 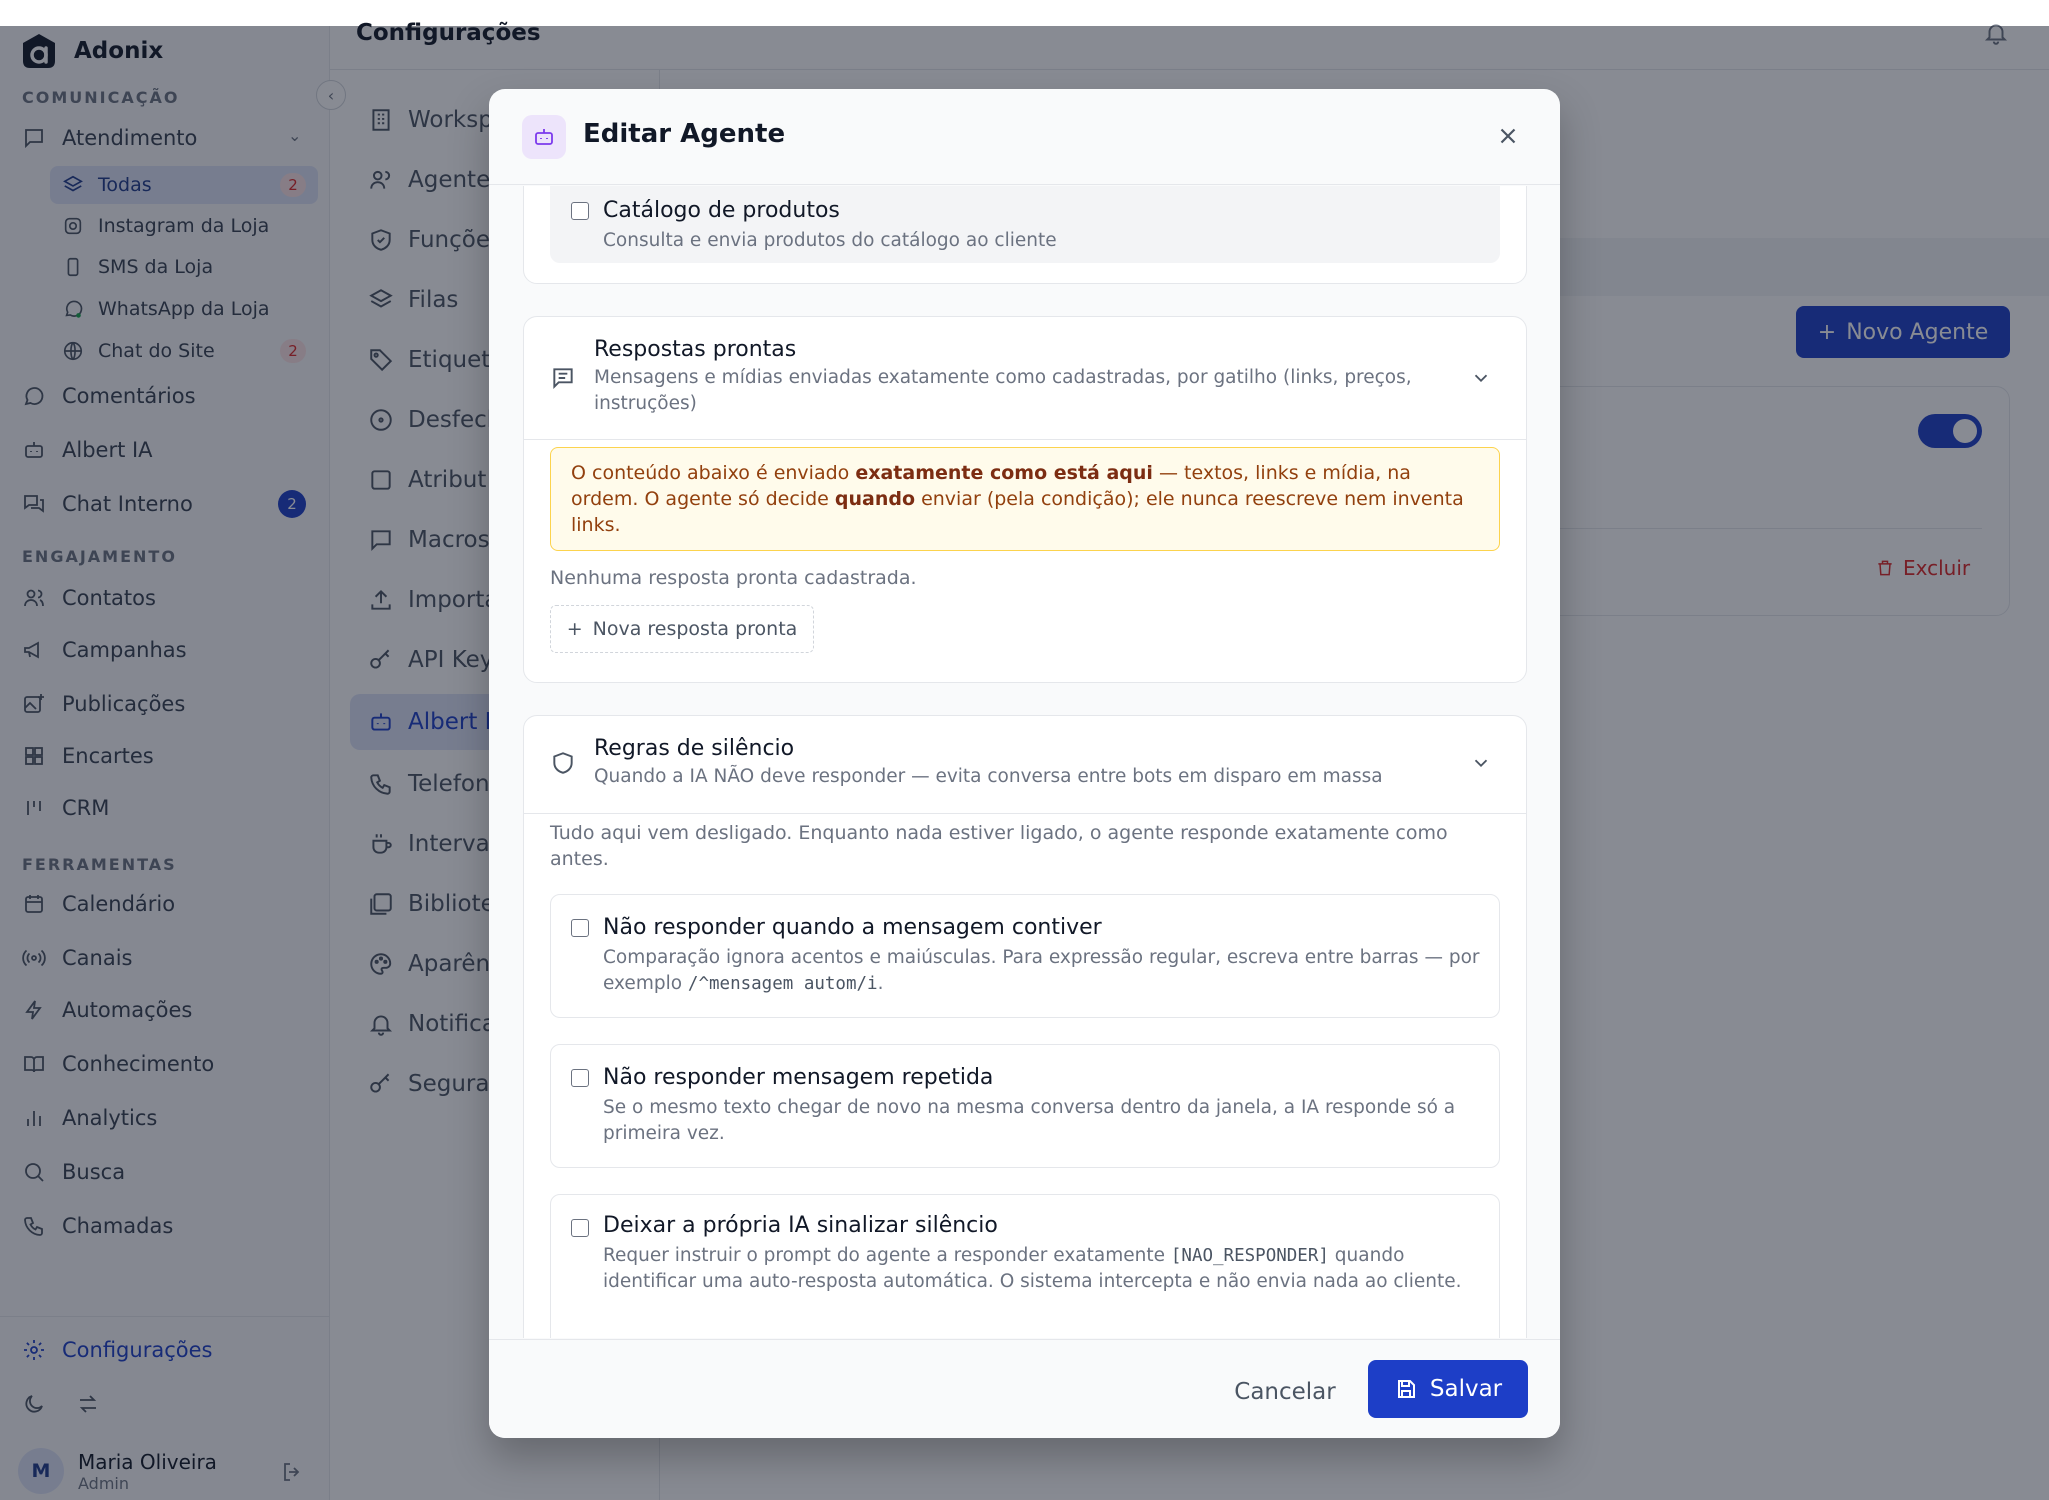 I want to click on warning-text-1: O conteúdo abaixo é enviado, so click(x=713, y=473).